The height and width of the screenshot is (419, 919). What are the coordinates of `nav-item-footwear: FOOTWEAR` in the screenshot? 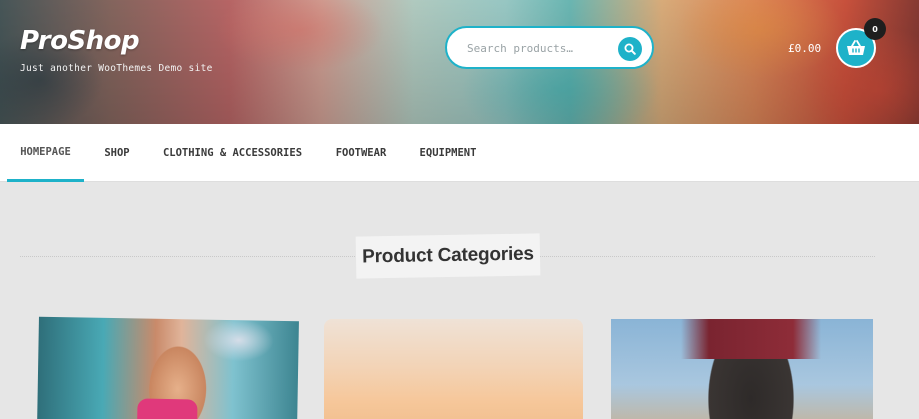 It's located at (361, 153).